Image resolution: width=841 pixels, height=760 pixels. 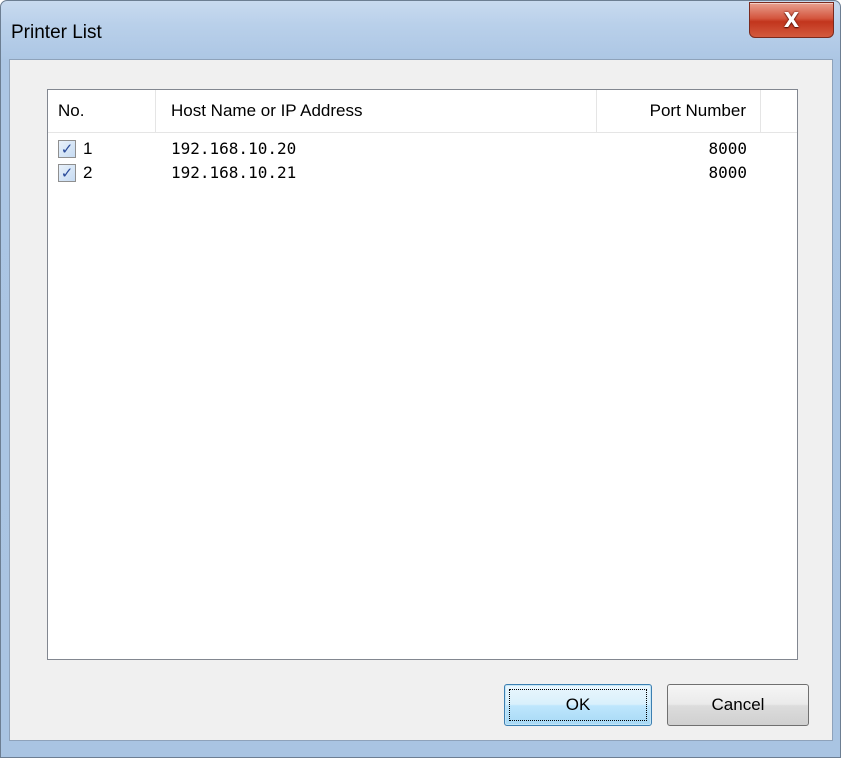 I want to click on column-header-port: Port Number, so click(x=679, y=111).